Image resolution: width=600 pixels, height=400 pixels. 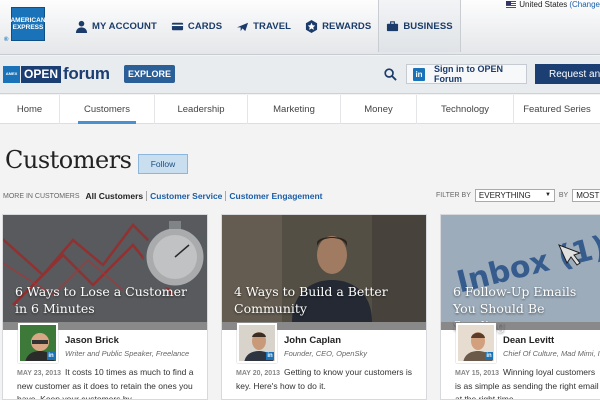 What do you see at coordinates (547, 195) in the screenshot?
I see `chevron-down-icon: ▼` at bounding box center [547, 195].